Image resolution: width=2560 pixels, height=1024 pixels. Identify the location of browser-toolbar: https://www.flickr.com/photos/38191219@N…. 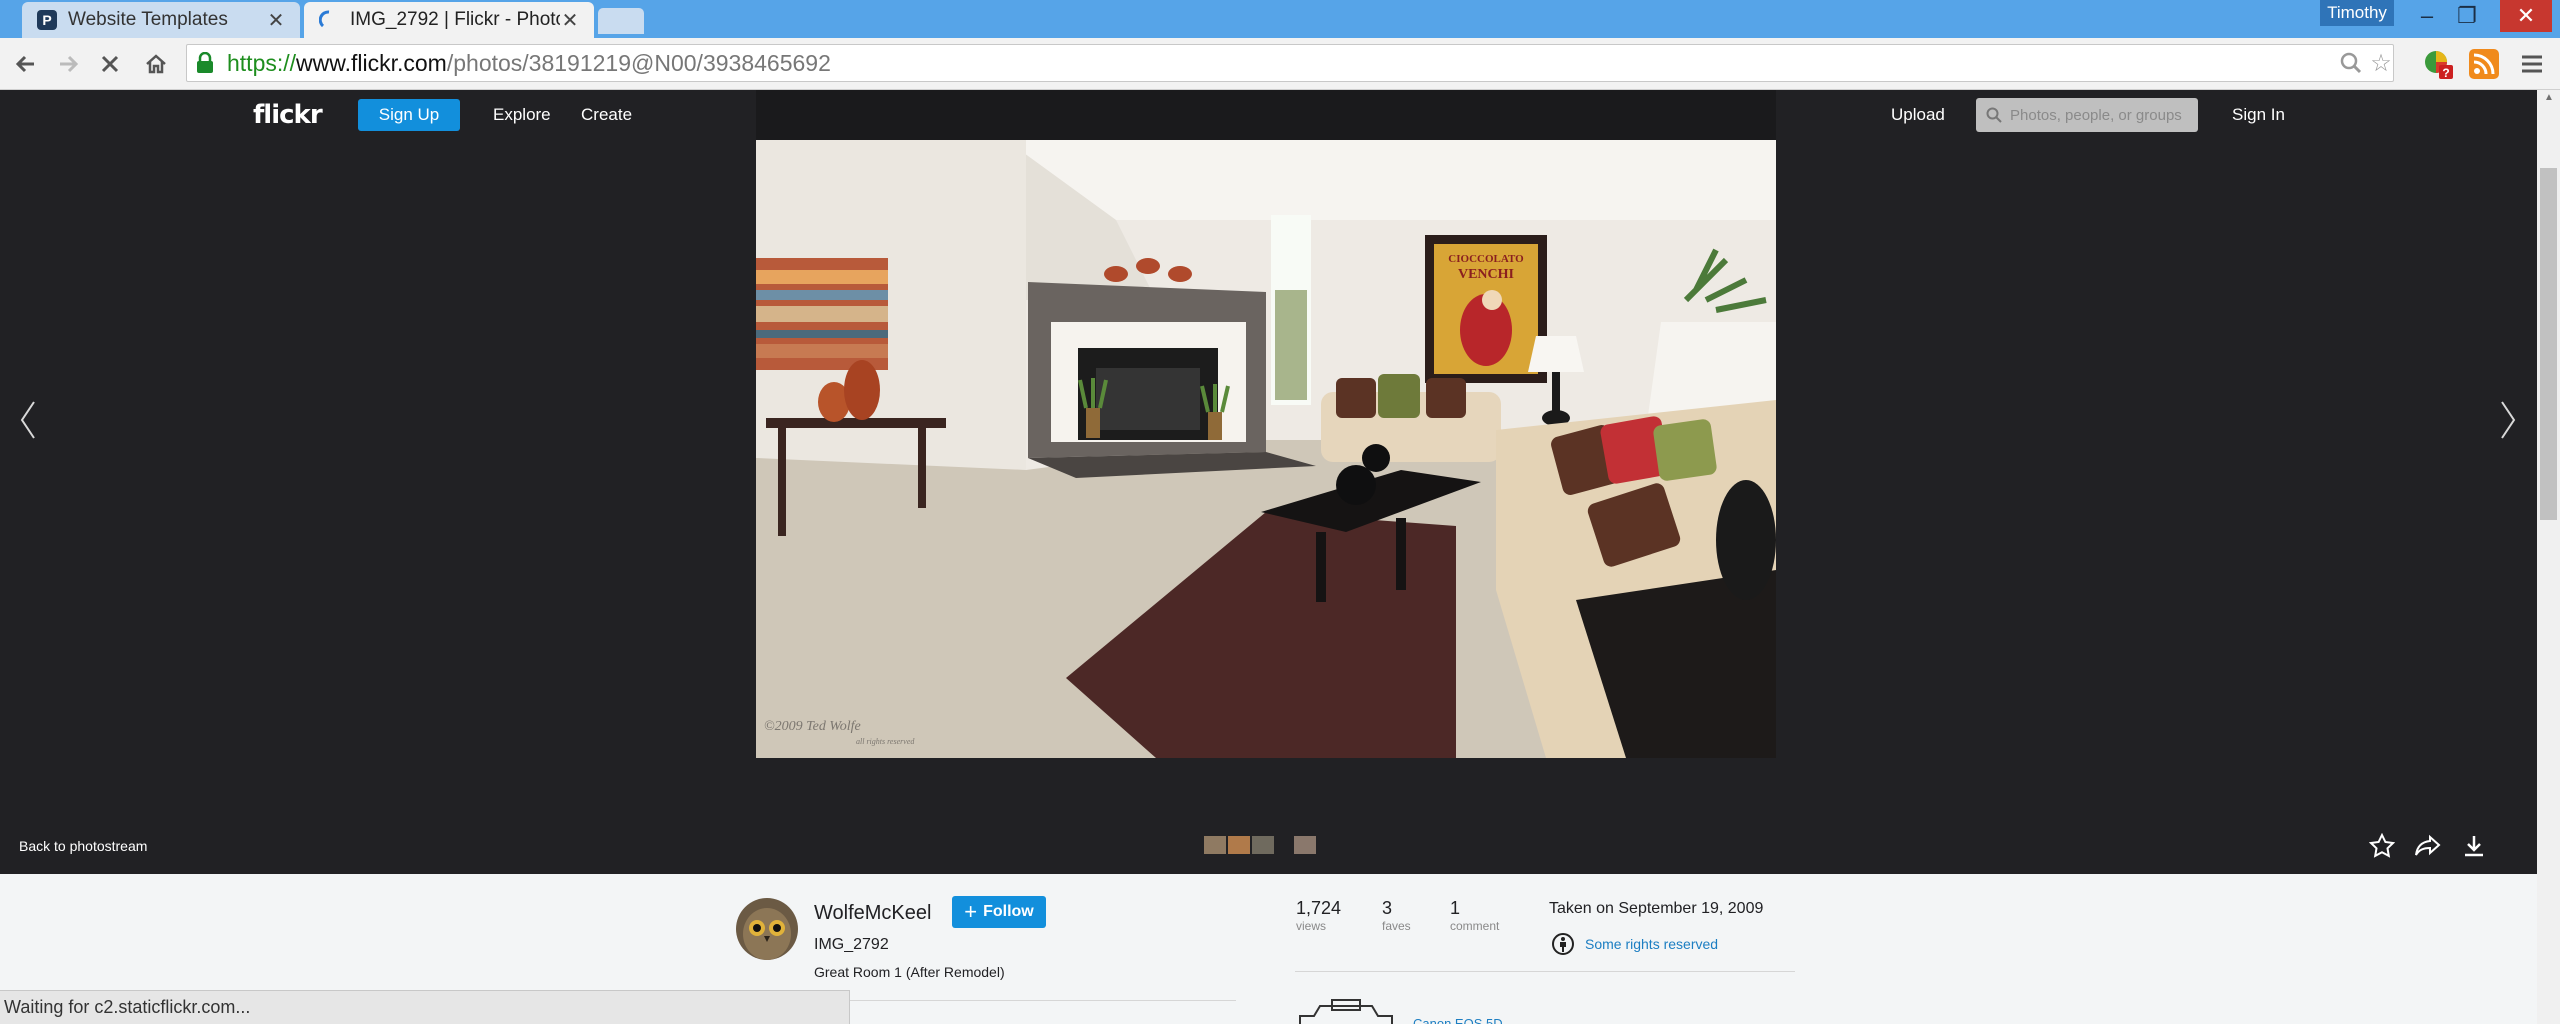
(1280, 64).